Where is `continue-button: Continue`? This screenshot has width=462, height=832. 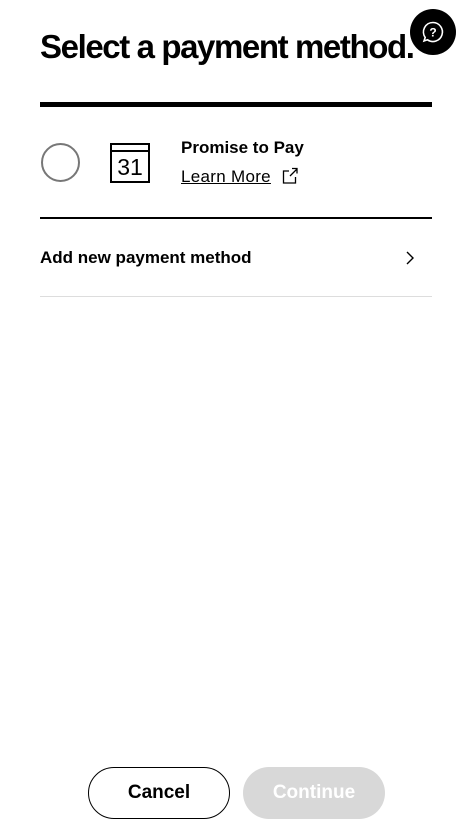
continue-button: Continue is located at coordinates (314, 793).